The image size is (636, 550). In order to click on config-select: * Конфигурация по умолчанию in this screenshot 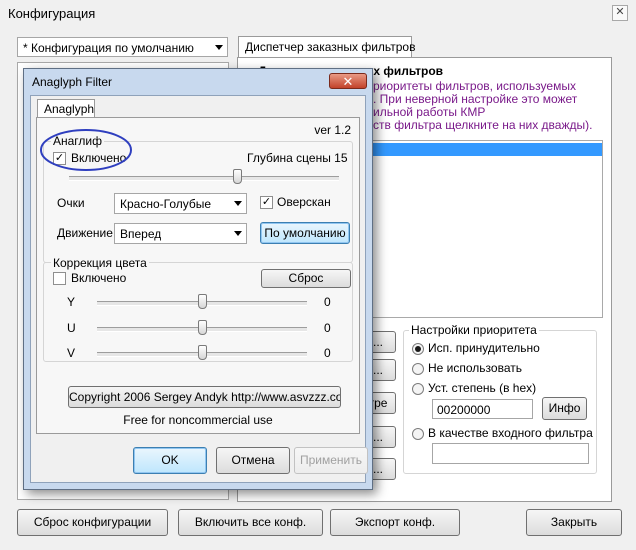, I will do `click(122, 47)`.